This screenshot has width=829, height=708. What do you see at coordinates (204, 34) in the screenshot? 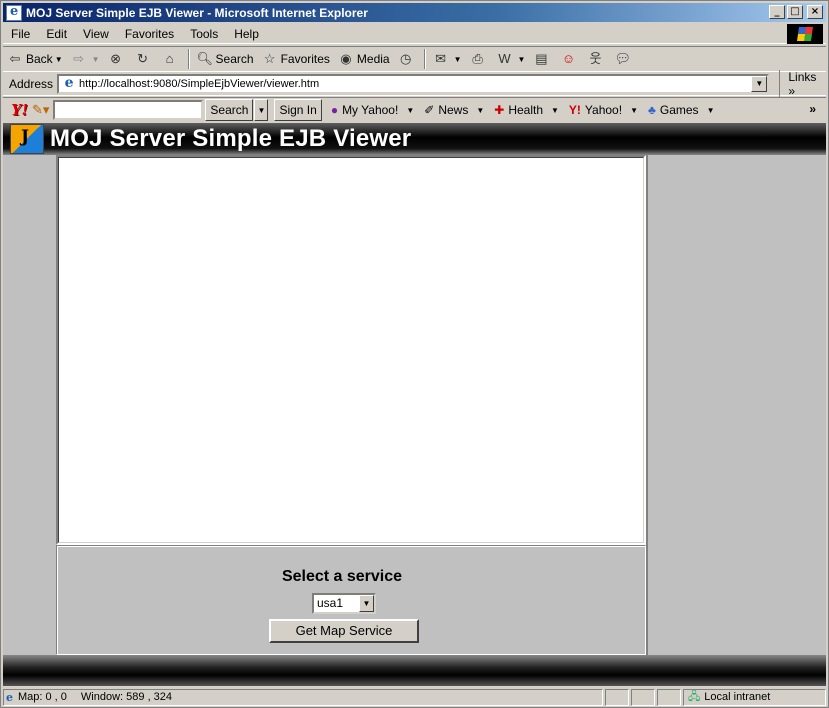
I see `menu-tools: Tools` at bounding box center [204, 34].